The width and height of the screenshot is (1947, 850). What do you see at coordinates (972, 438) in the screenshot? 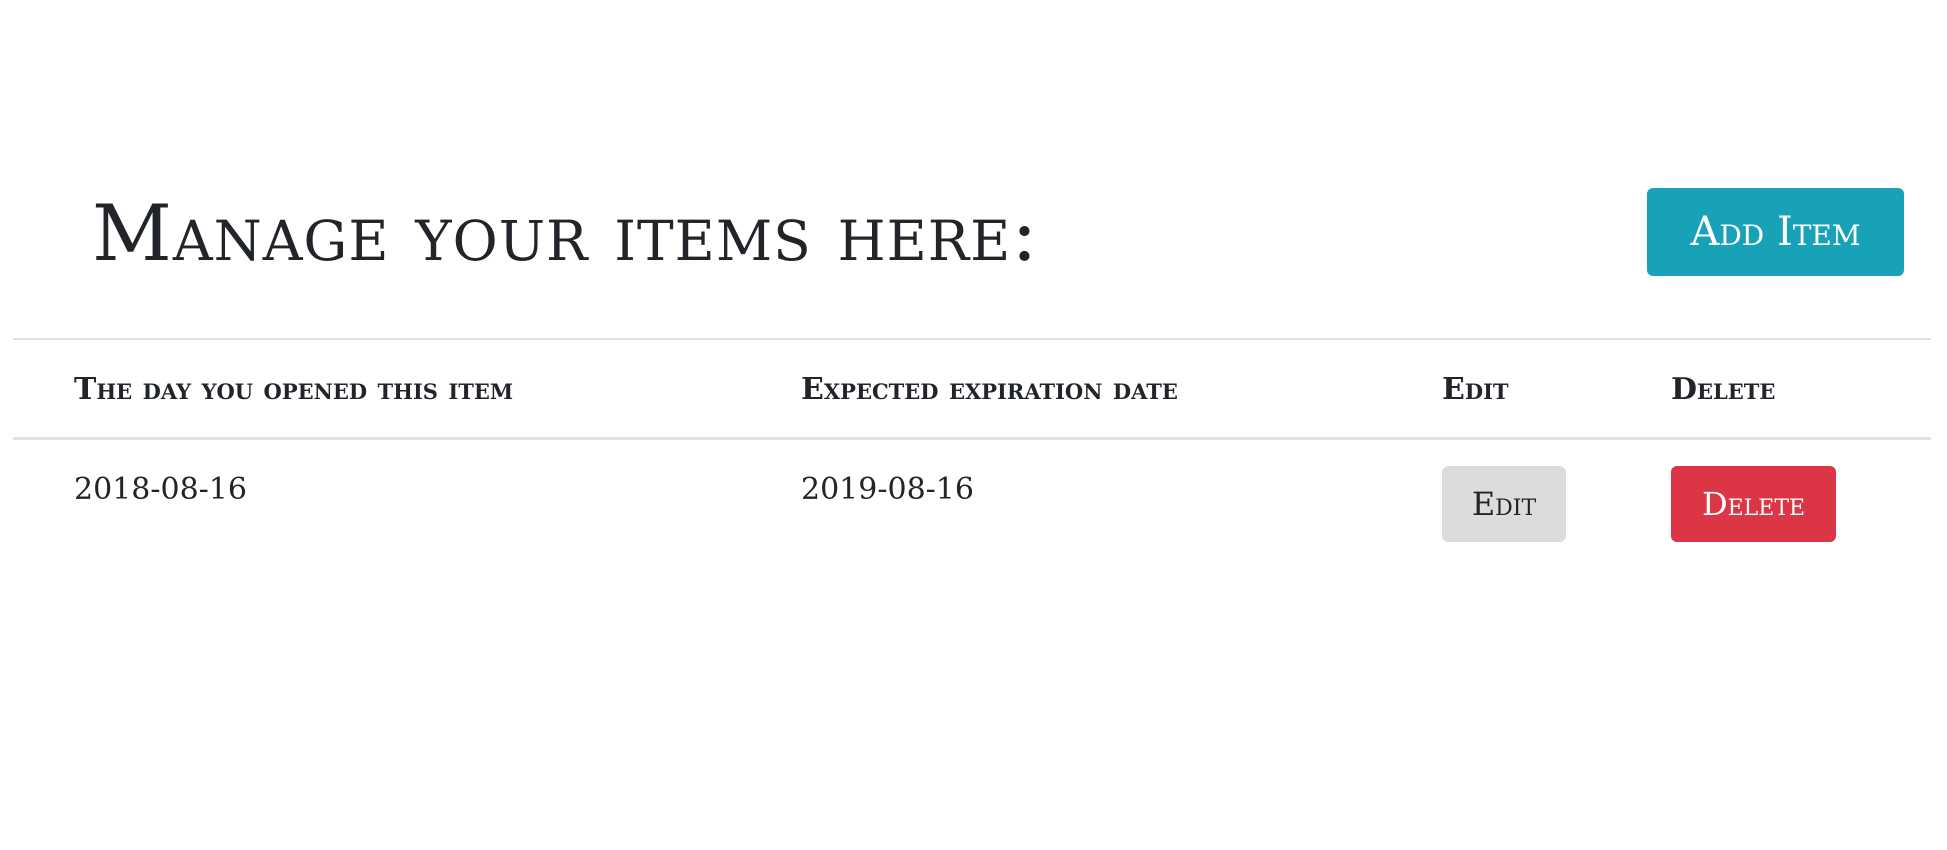
I see `table-header-divider` at bounding box center [972, 438].